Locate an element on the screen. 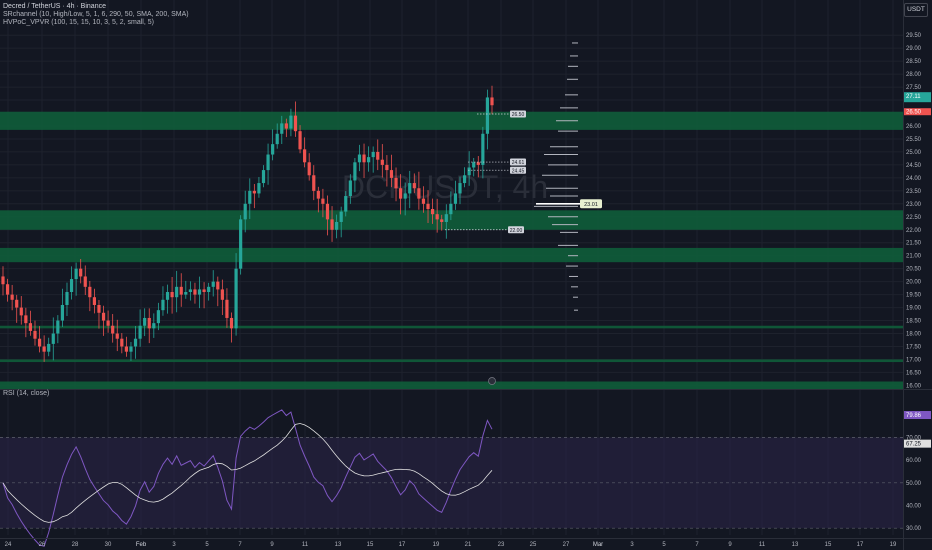 The width and height of the screenshot is (932, 550). time-tick-label: 28 is located at coordinates (75, 545).